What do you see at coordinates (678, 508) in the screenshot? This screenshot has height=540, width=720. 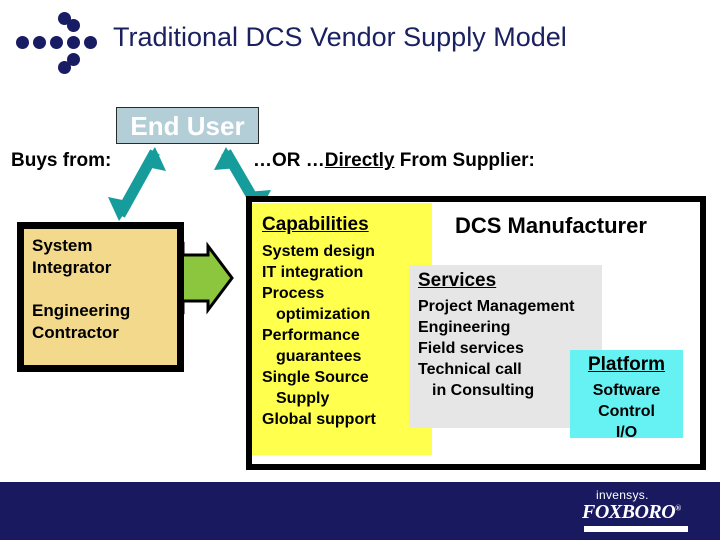 I see `registered-mark-icon: ®` at bounding box center [678, 508].